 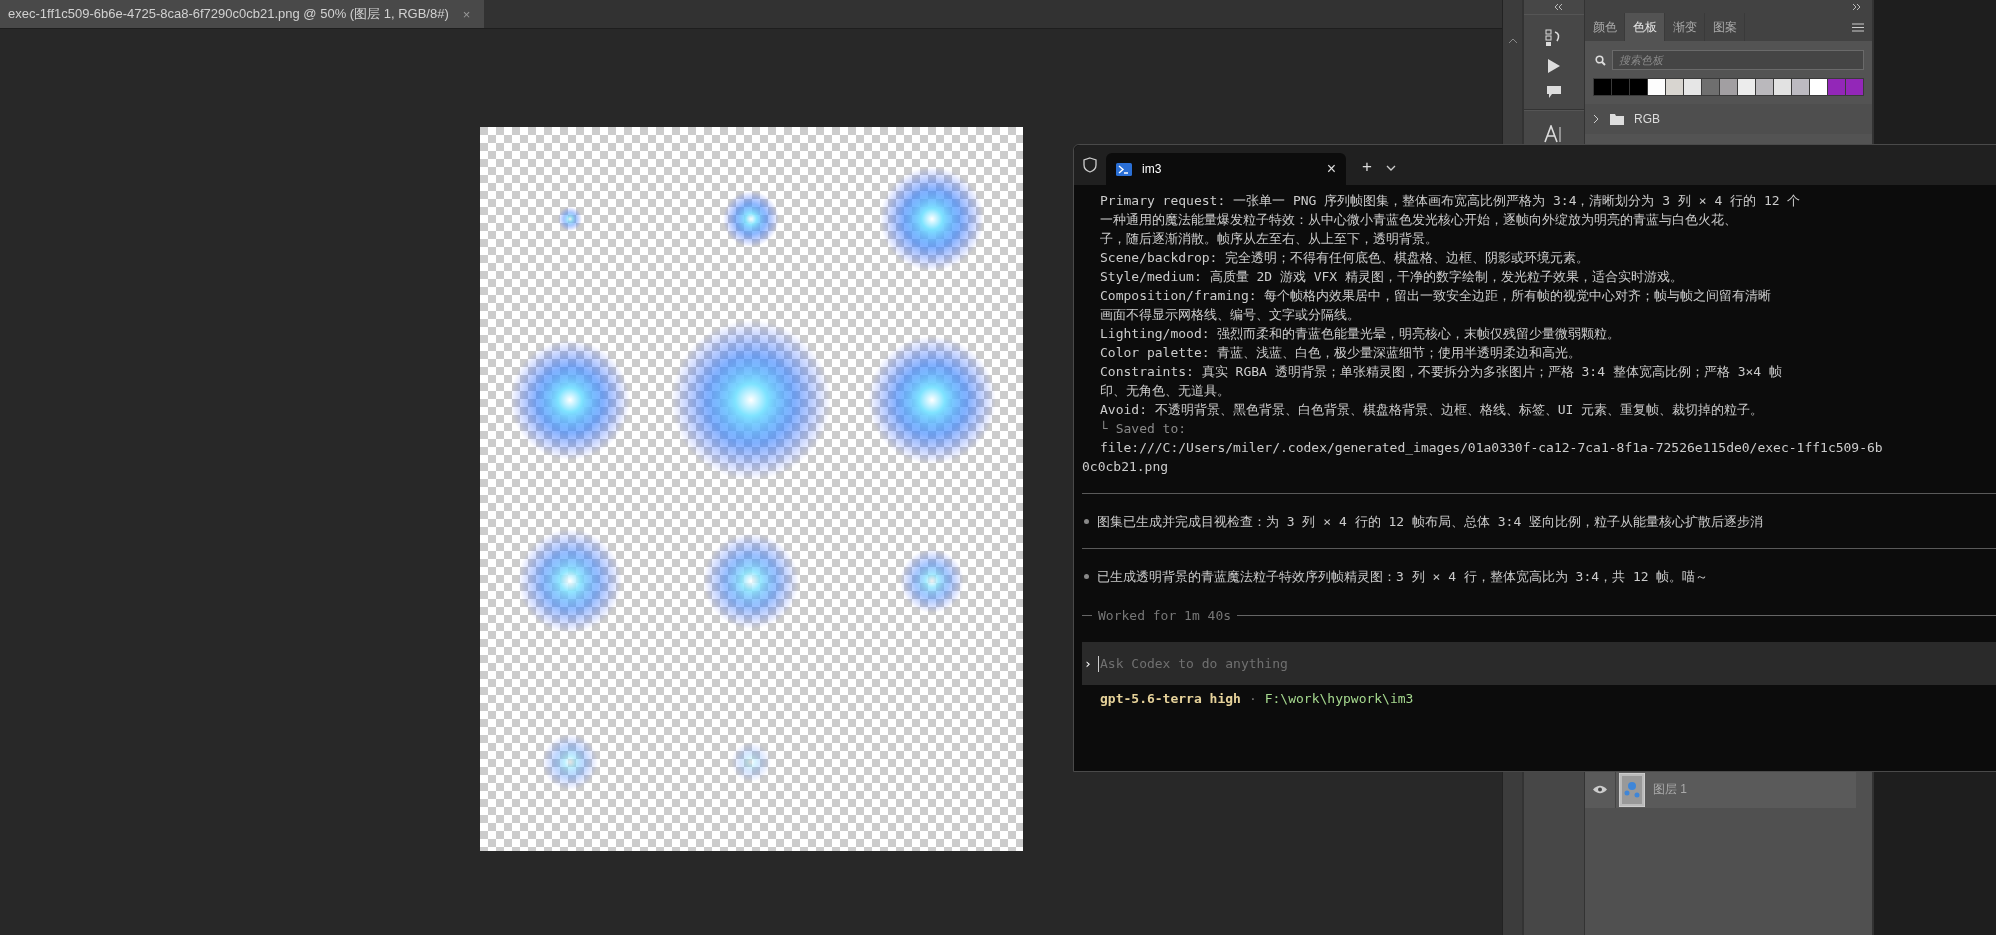 What do you see at coordinates (1165, 616) in the screenshot?
I see `elapsed-label: Worked for 1m 40s` at bounding box center [1165, 616].